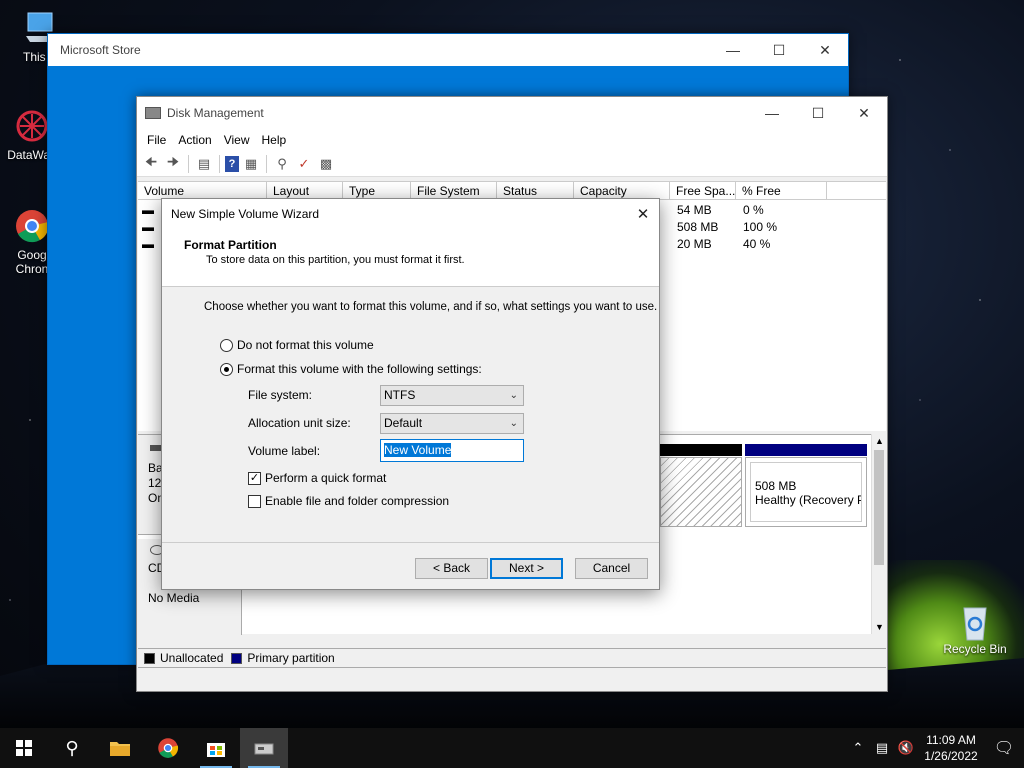 The image size is (1024, 768). Describe the element at coordinates (879, 441) in the screenshot. I see `scroll-up-icon: ▲` at that location.